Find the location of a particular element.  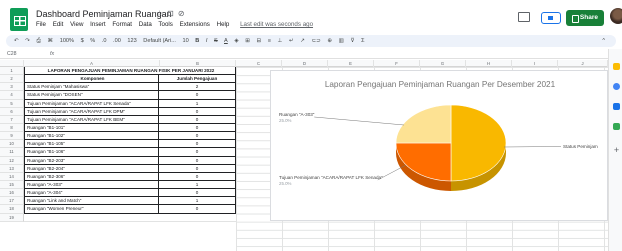

number-format-button: 123 is located at coordinates (131, 41).